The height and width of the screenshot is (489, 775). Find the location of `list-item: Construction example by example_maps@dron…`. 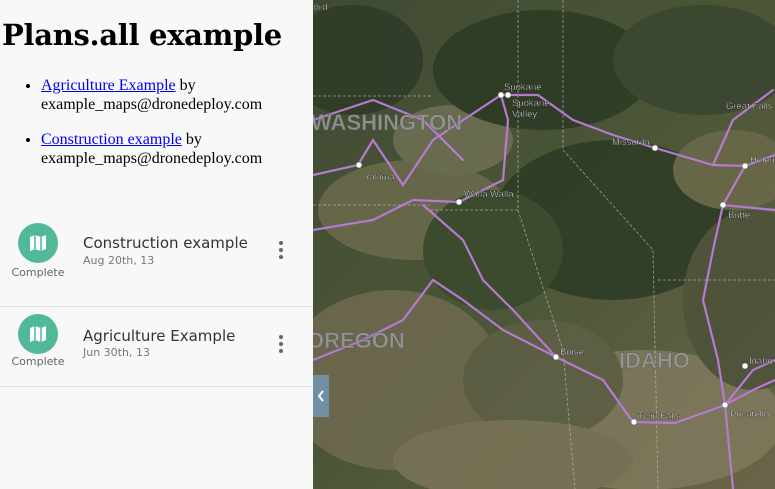

list-item: Construction example by example_maps@dron… is located at coordinates (177, 149).